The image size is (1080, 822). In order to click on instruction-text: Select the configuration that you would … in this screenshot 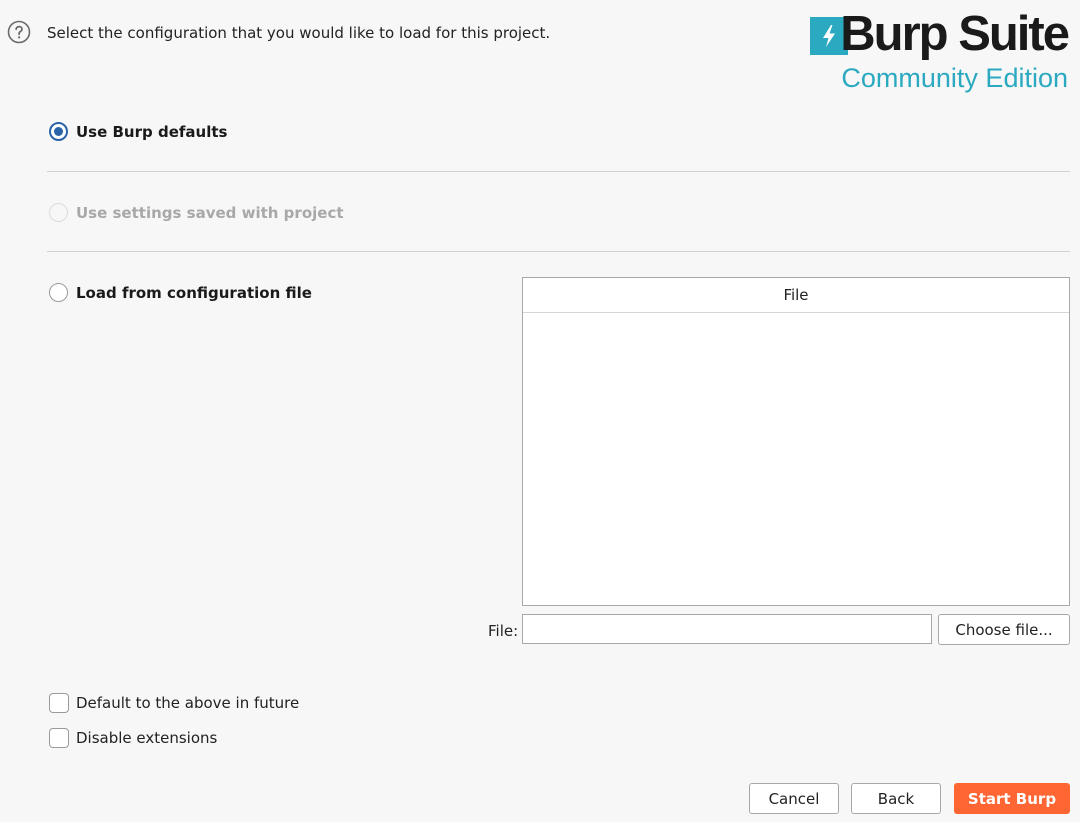, I will do `click(299, 33)`.